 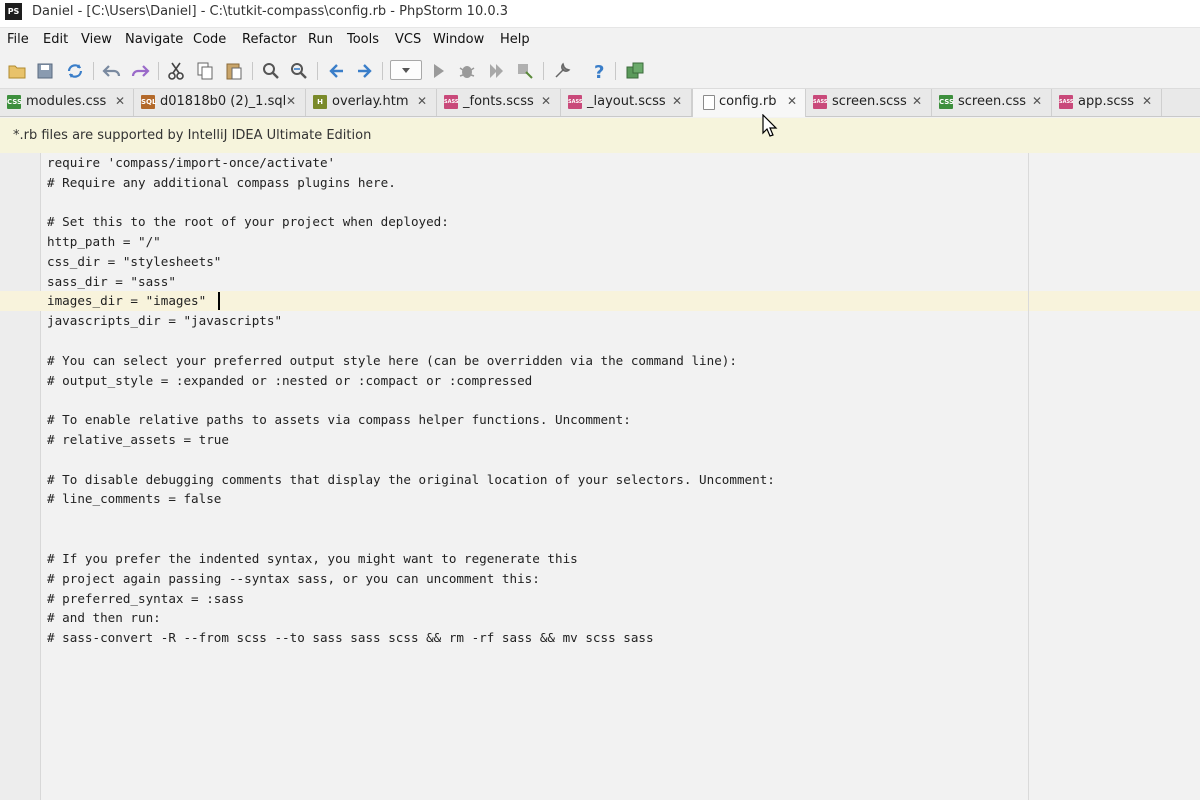 What do you see at coordinates (1107, 102) in the screenshot?
I see `tab-app-scss: SASS app.scss ✕` at bounding box center [1107, 102].